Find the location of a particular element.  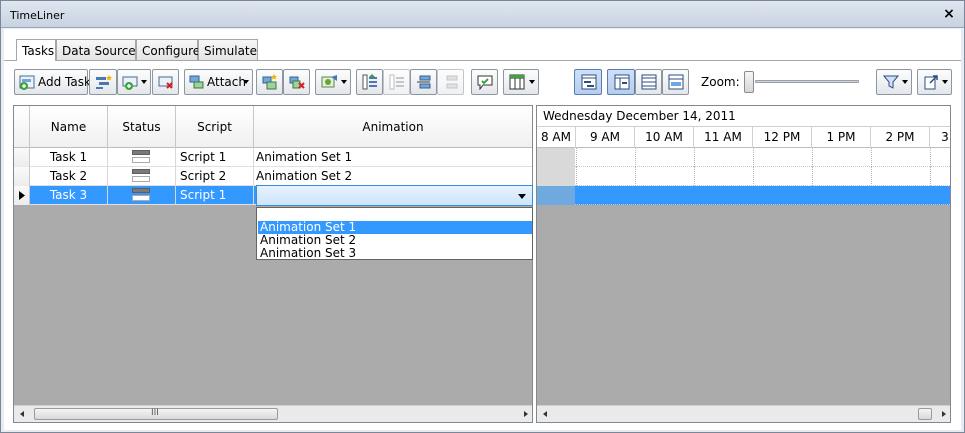

delete-task-button is located at coordinates (165, 82).